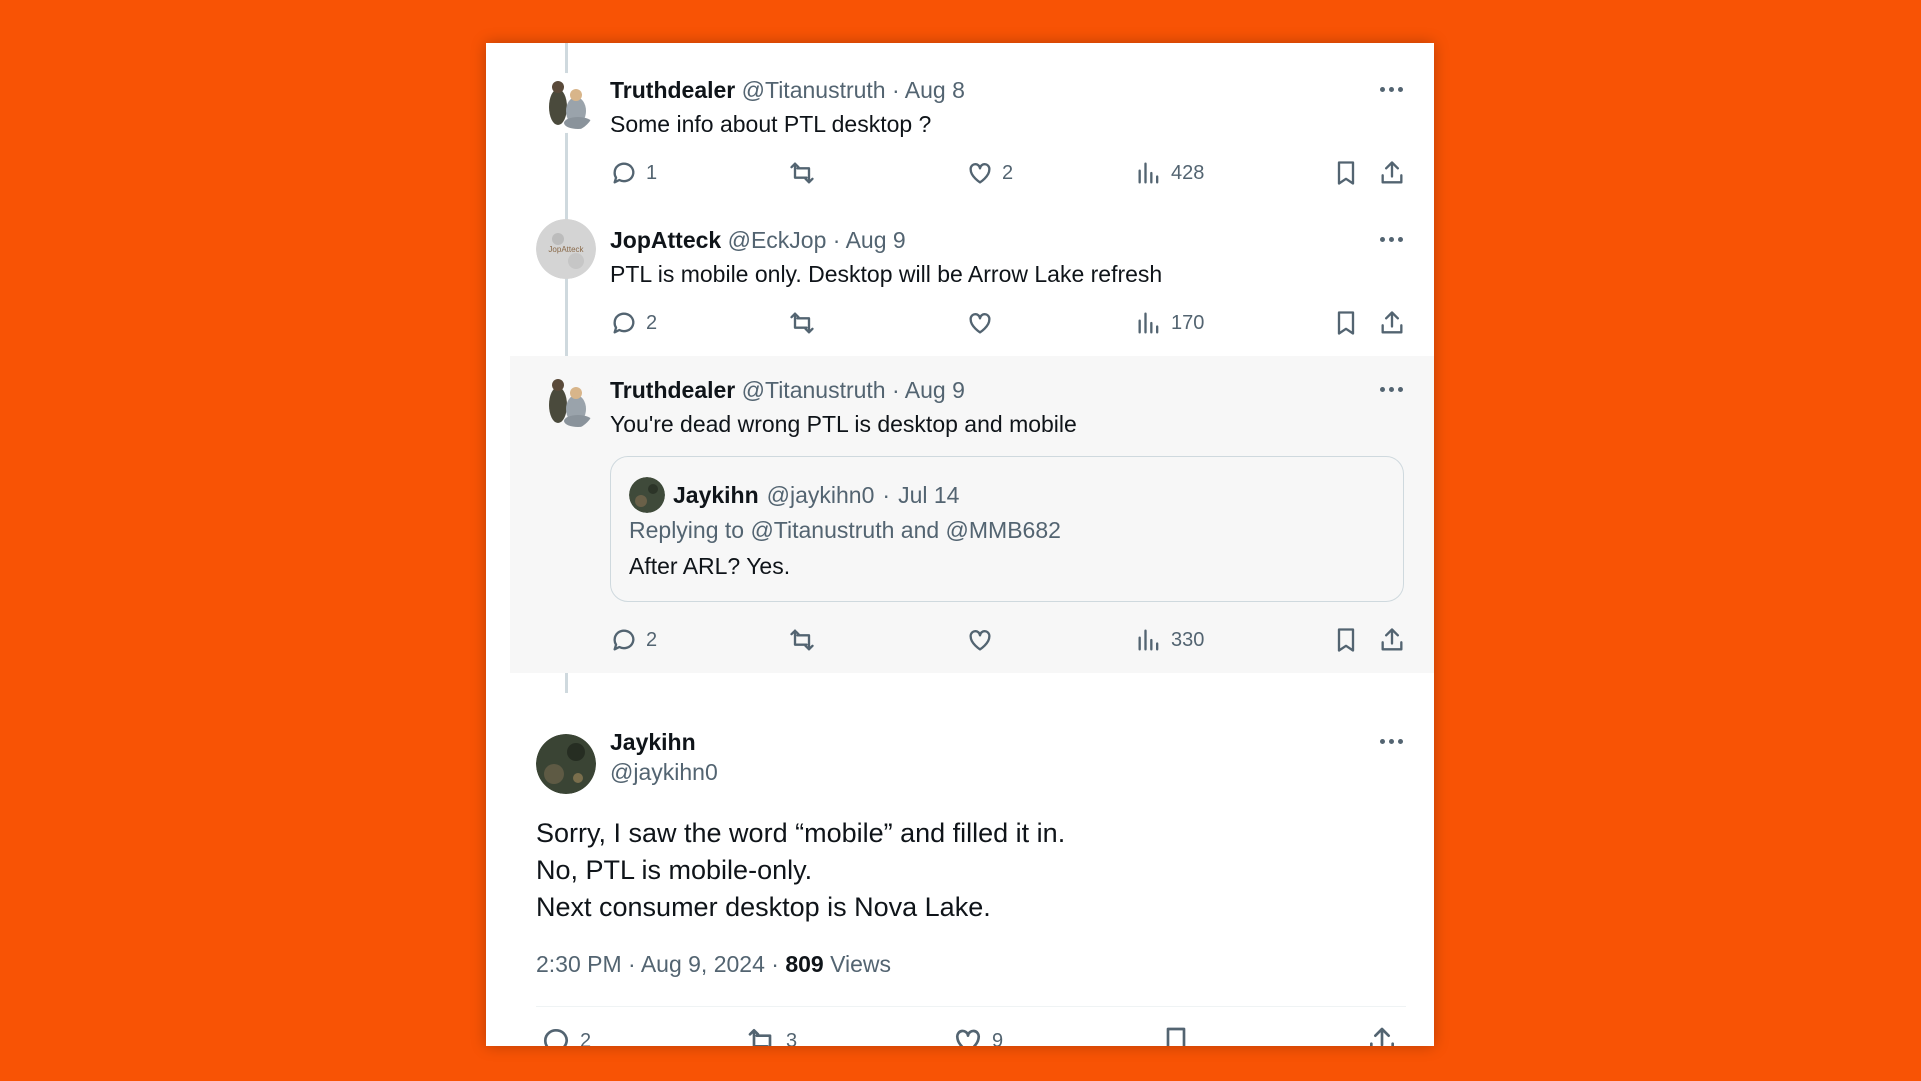 Image resolution: width=1921 pixels, height=1081 pixels. Describe the element at coordinates (660, 964) in the screenshot. I see `tweet-timestamp: 2:30 PM · Aug 9, 2024 ·` at that location.